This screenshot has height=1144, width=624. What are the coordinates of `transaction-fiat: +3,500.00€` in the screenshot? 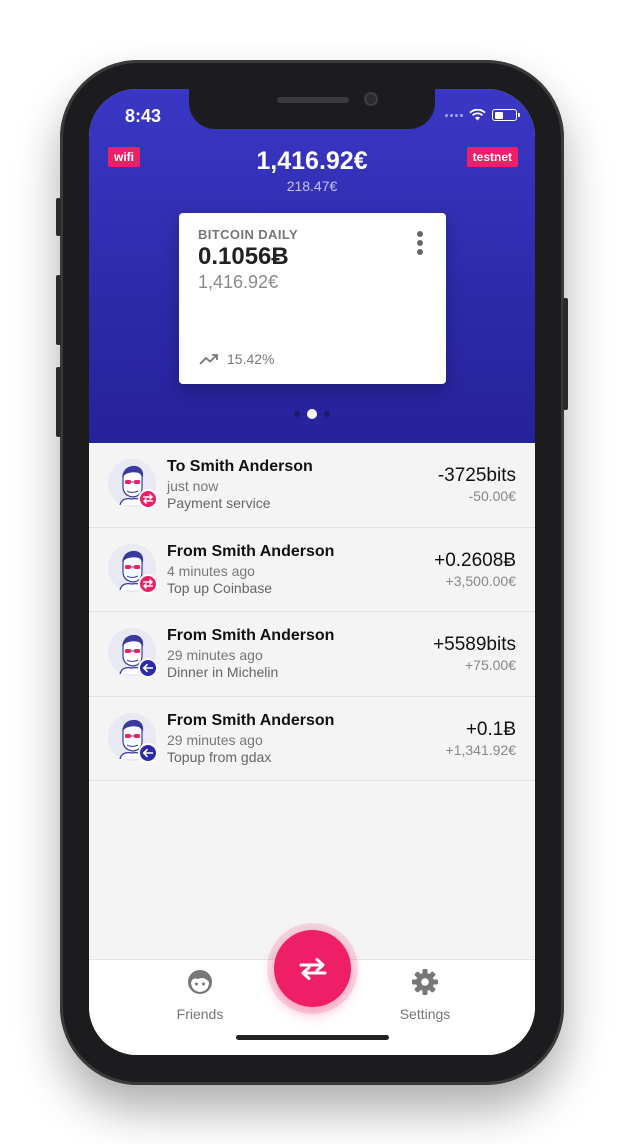 It's located at (480, 580).